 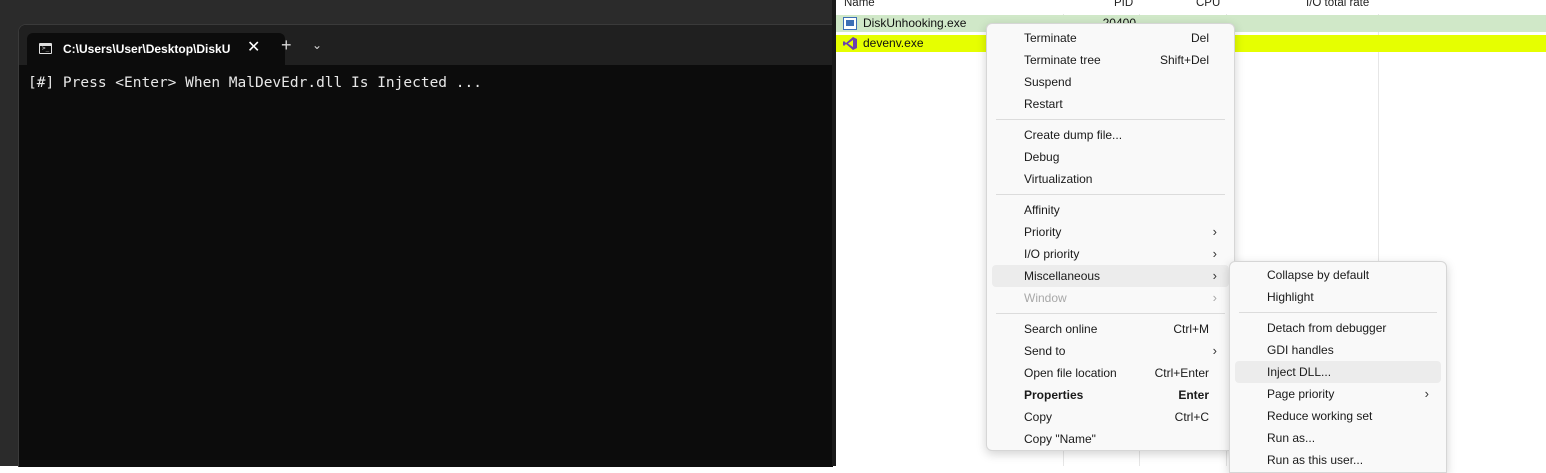 What do you see at coordinates (1110, 254) in the screenshot?
I see `menu-item-io-priority: I/O priority ›` at bounding box center [1110, 254].